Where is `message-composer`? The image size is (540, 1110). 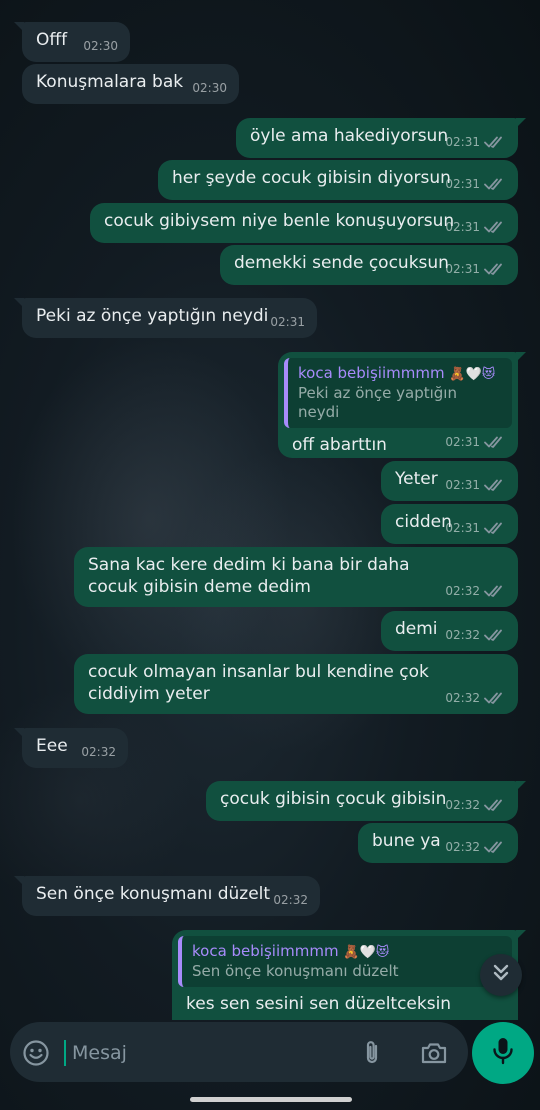
message-composer is located at coordinates (239, 1052).